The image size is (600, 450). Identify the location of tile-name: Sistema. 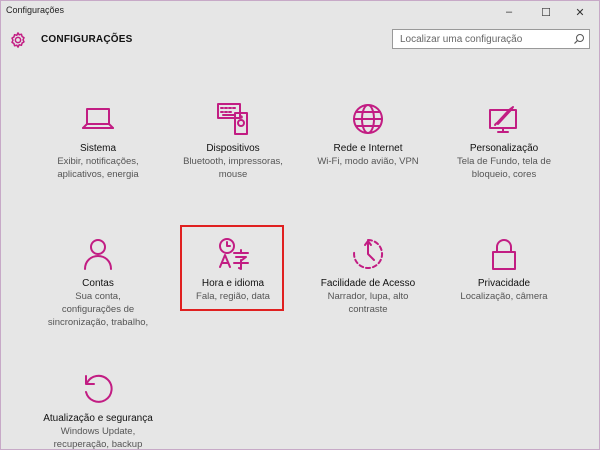
(98, 148).